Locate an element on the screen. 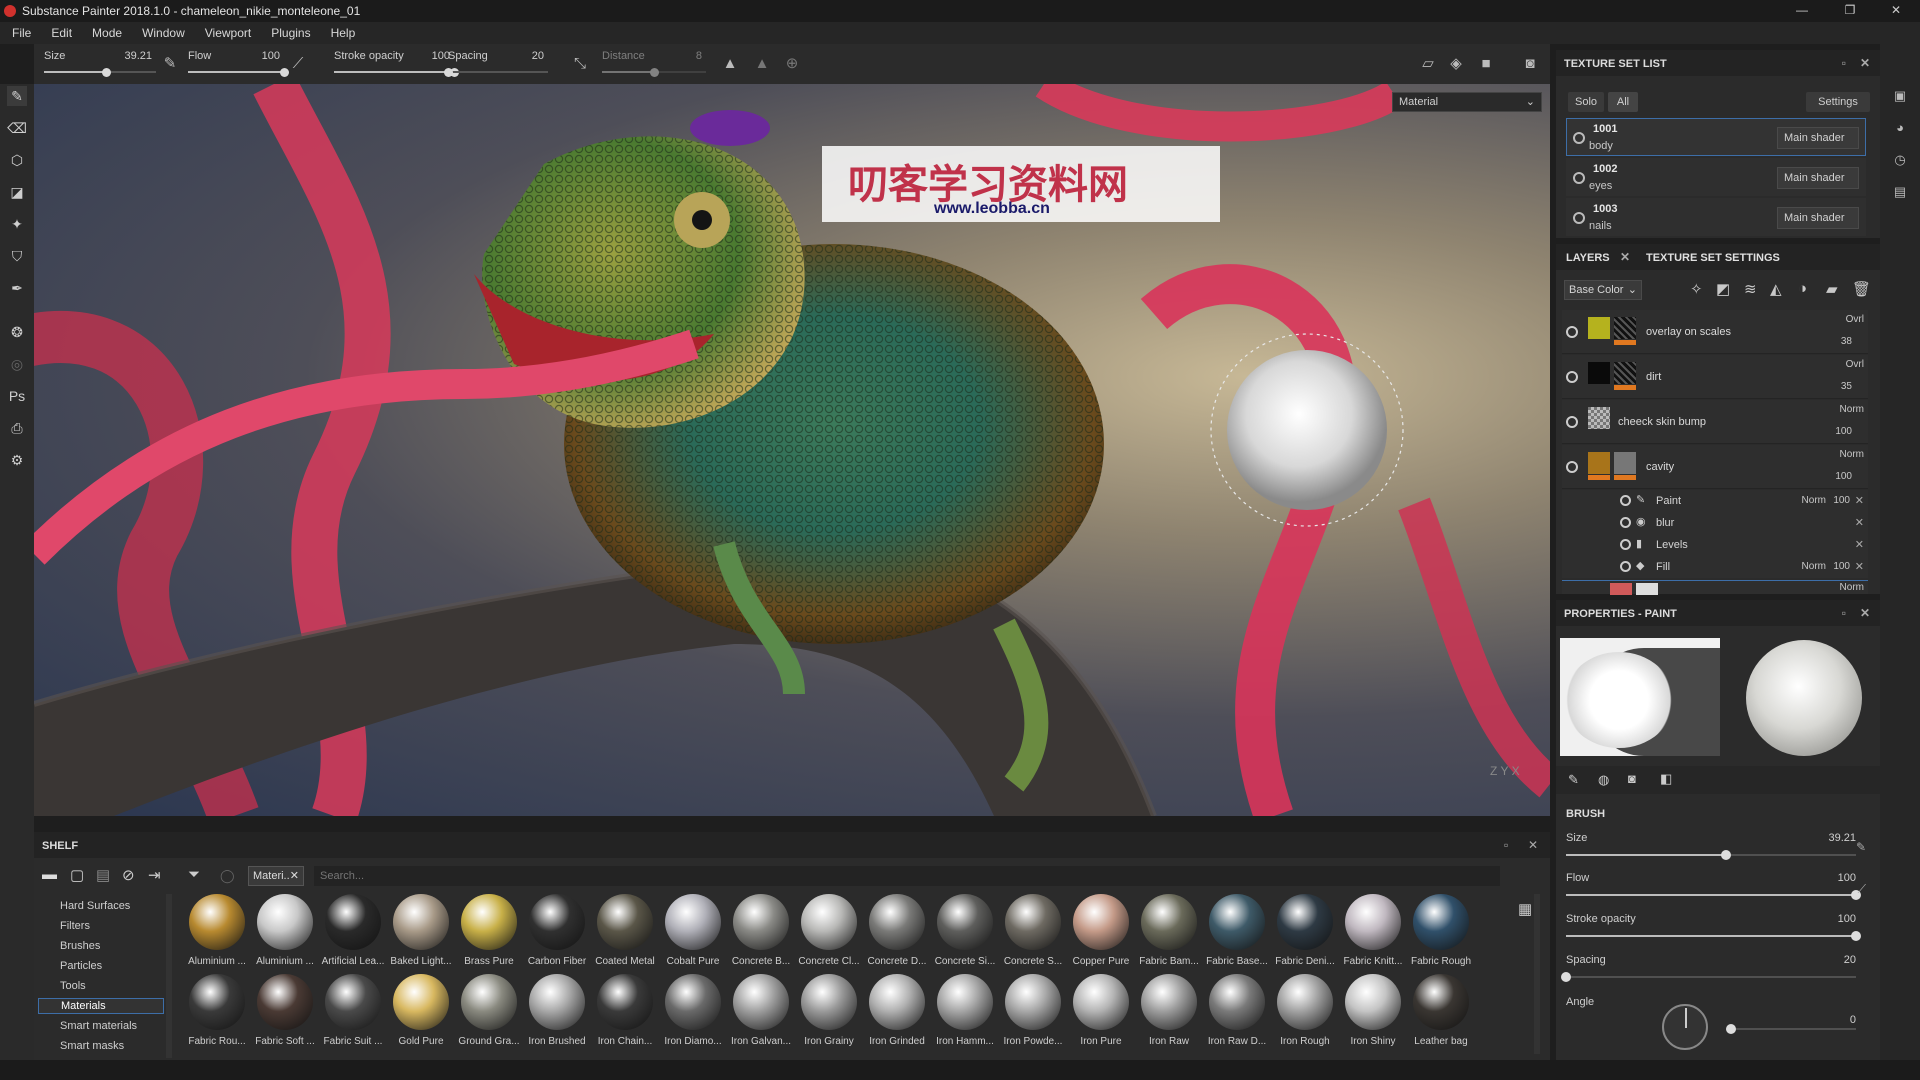 The height and width of the screenshot is (1080, 1920). opacity-value: 38 is located at coordinates (1846, 341).